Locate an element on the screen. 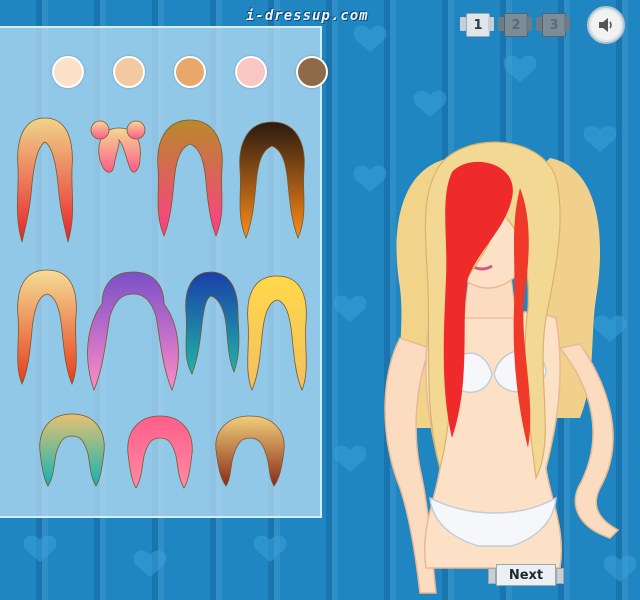 The height and width of the screenshot is (600, 640). speaker-icon is located at coordinates (605, 25).